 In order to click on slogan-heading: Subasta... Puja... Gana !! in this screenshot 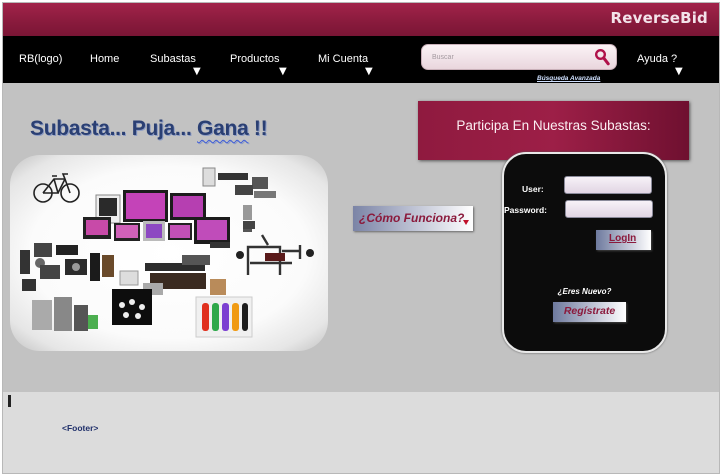, I will do `click(149, 129)`.